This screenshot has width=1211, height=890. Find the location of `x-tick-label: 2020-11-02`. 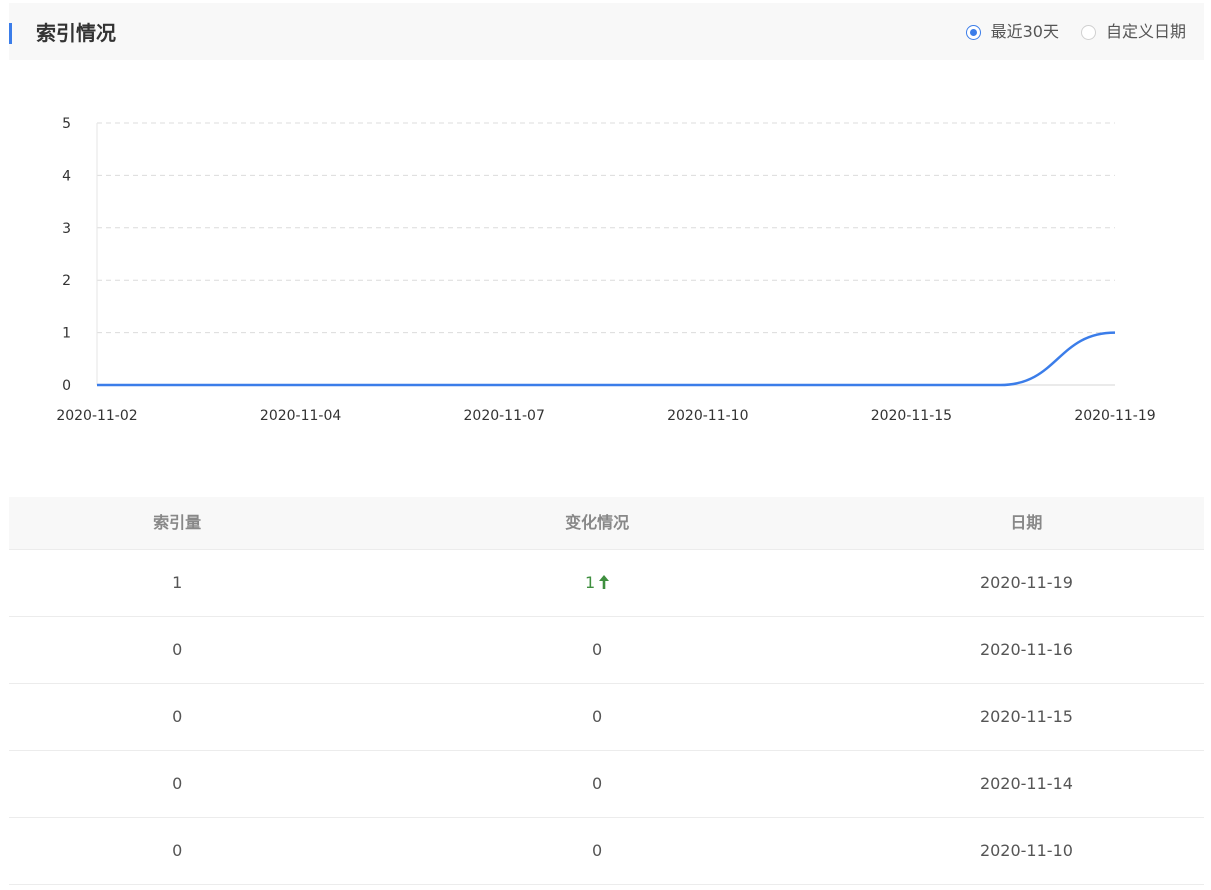

x-tick-label: 2020-11-02 is located at coordinates (96, 416).